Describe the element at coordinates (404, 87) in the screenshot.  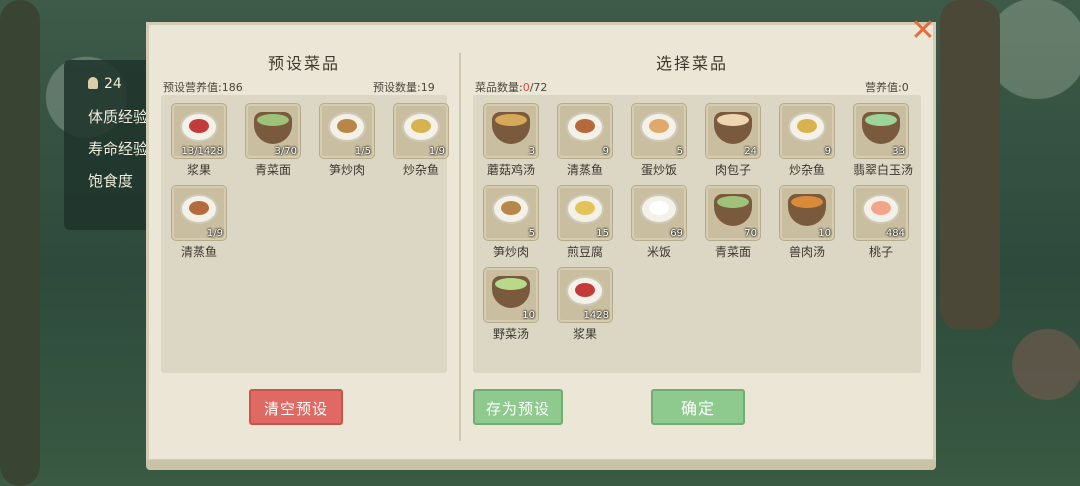
I see `preset-count: 预设数量:19` at that location.